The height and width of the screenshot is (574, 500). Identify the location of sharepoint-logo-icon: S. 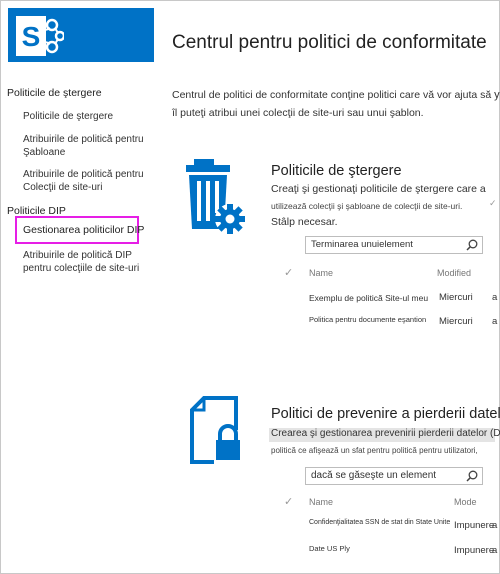
(40, 36).